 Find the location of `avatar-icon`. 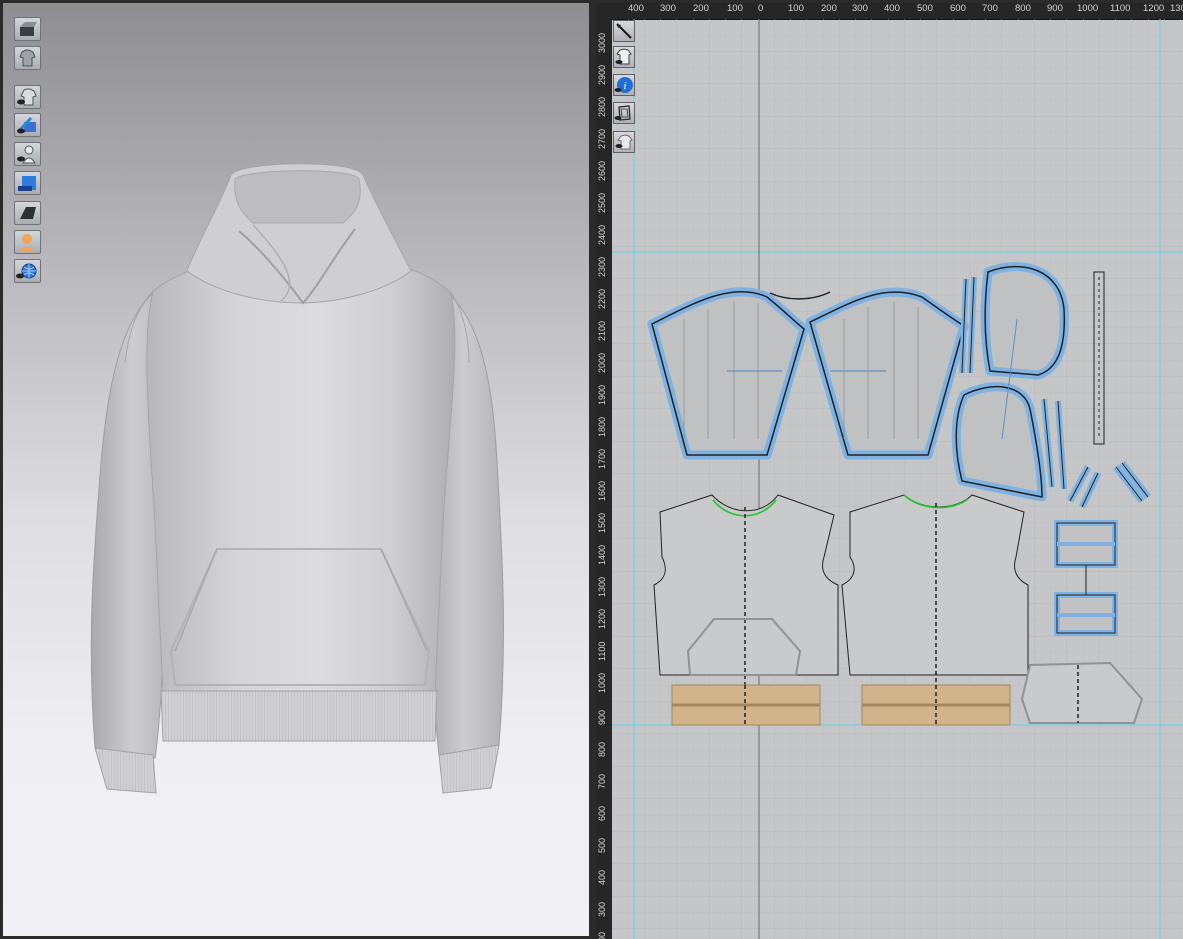

avatar-icon is located at coordinates (27, 242).